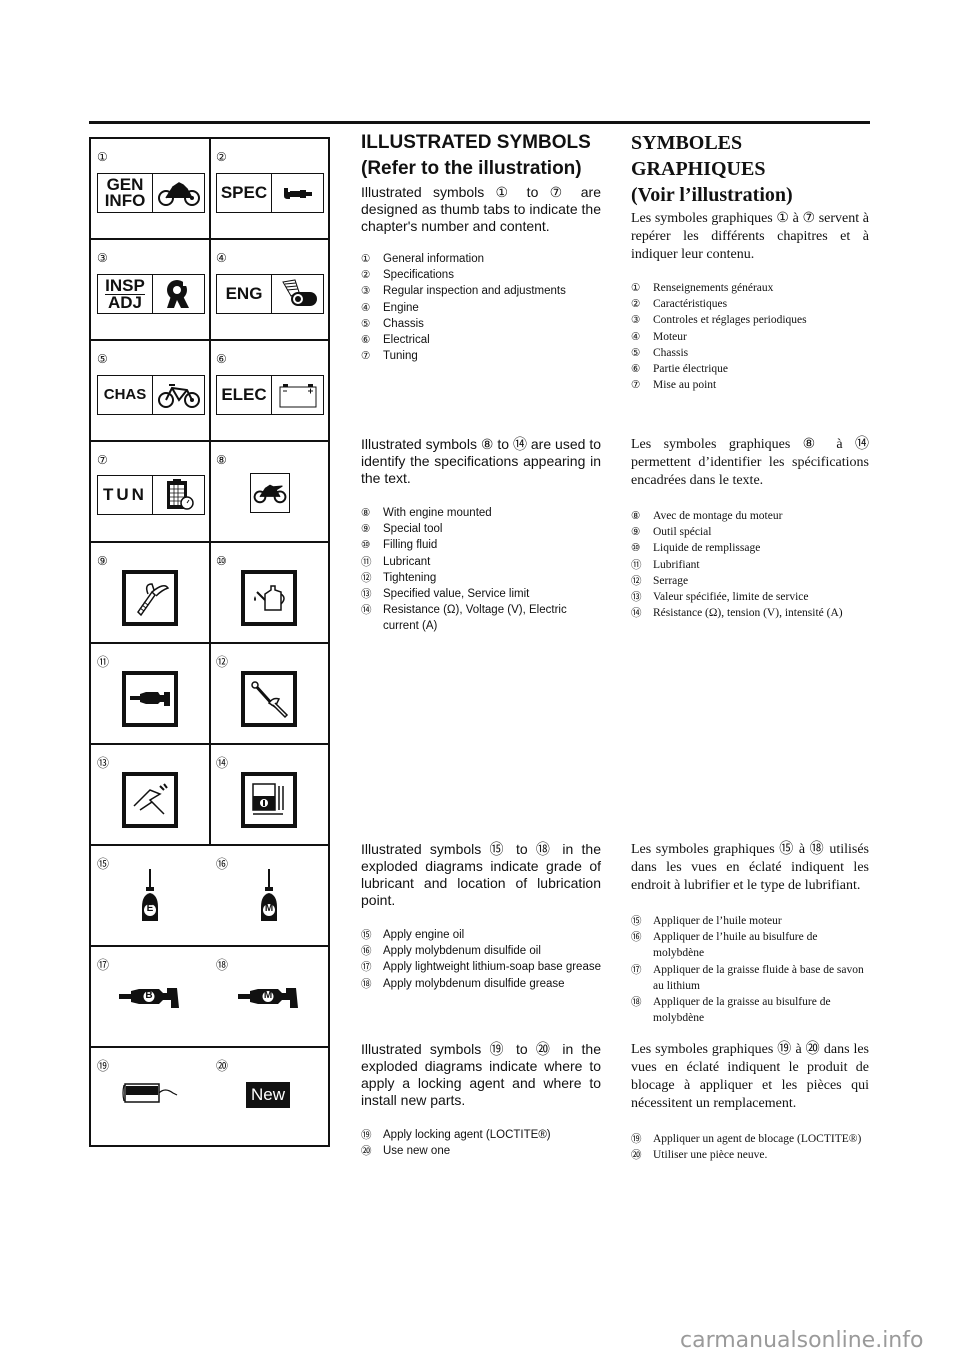 This screenshot has width=960, height=1358. What do you see at coordinates (476, 142) in the screenshot?
I see `section-title: ILLUSTRATED SYMBOLS` at bounding box center [476, 142].